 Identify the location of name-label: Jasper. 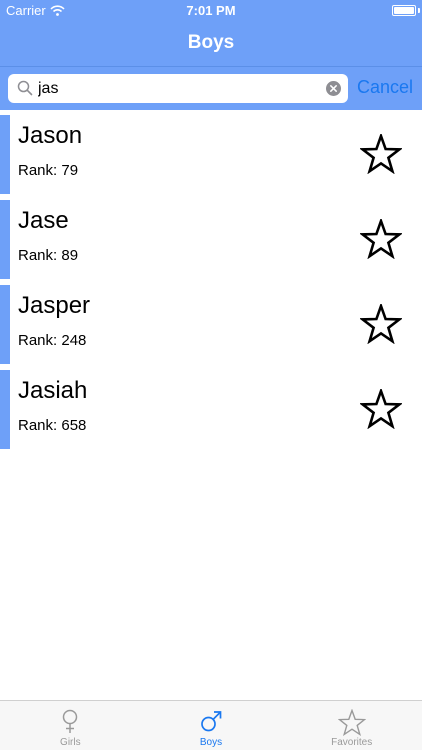
(54, 305).